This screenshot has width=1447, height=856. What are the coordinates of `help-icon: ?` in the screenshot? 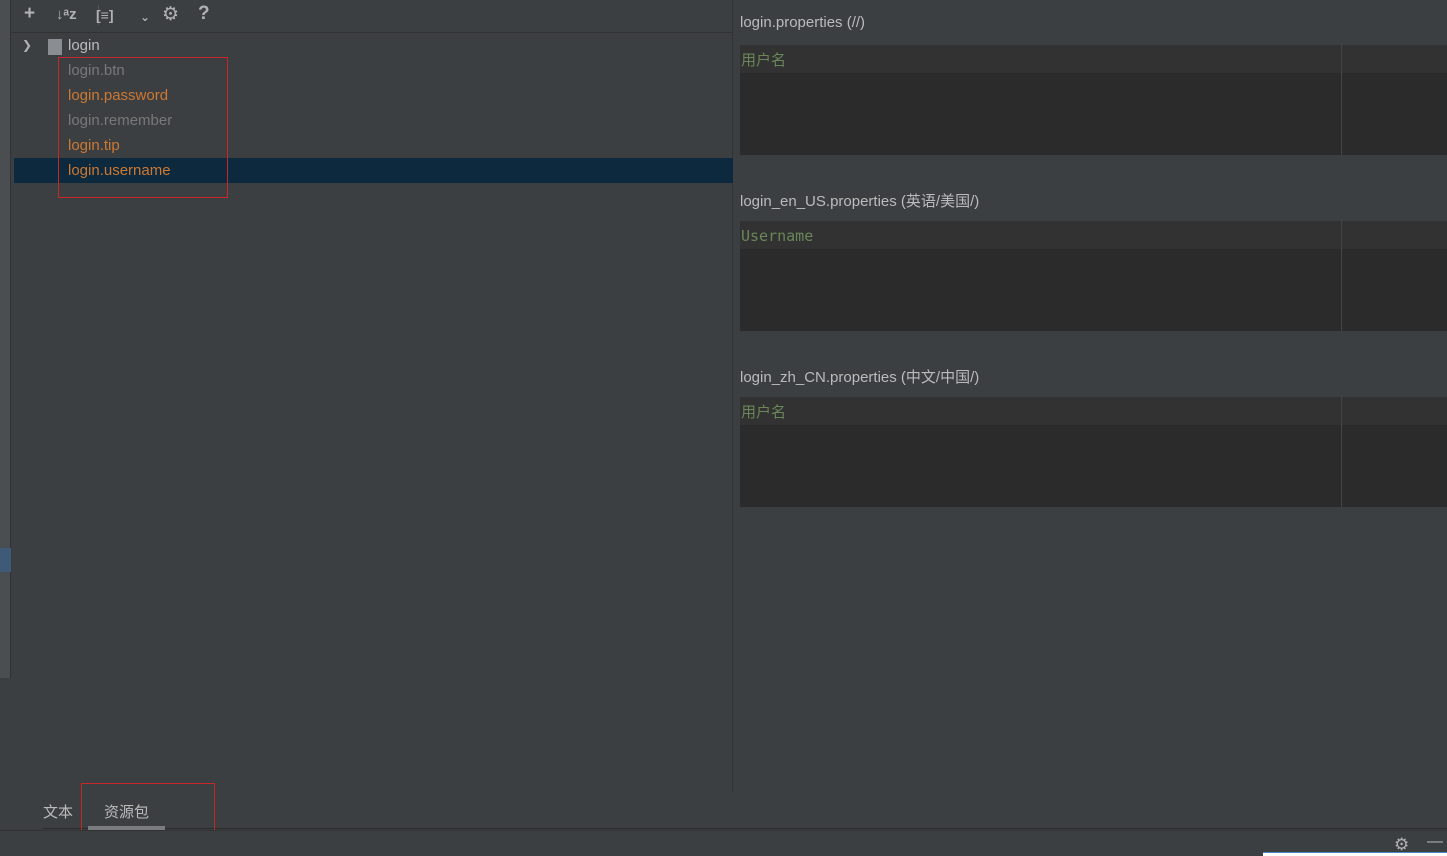 It's located at (204, 14).